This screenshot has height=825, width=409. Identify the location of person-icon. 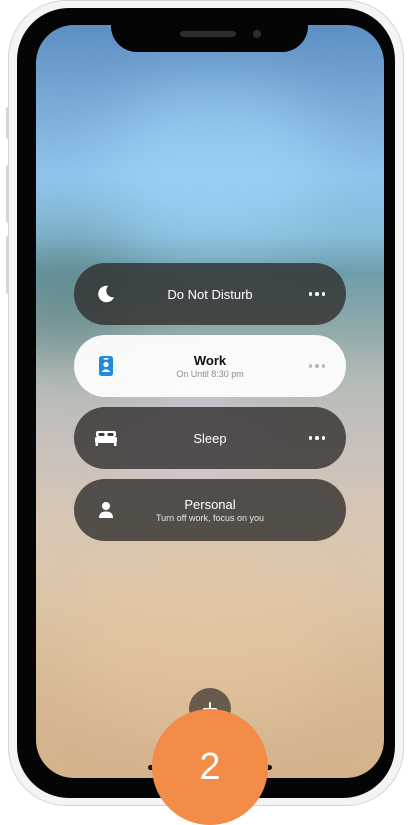
(106, 510).